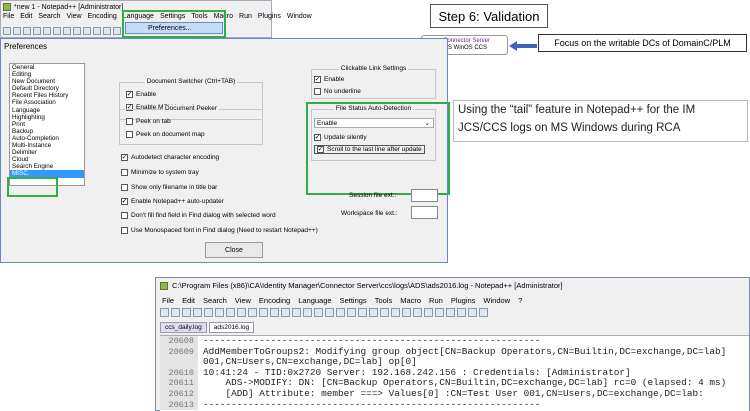 This screenshot has height=411, width=750. What do you see at coordinates (520, 300) in the screenshot?
I see `menu-help: ?` at bounding box center [520, 300].